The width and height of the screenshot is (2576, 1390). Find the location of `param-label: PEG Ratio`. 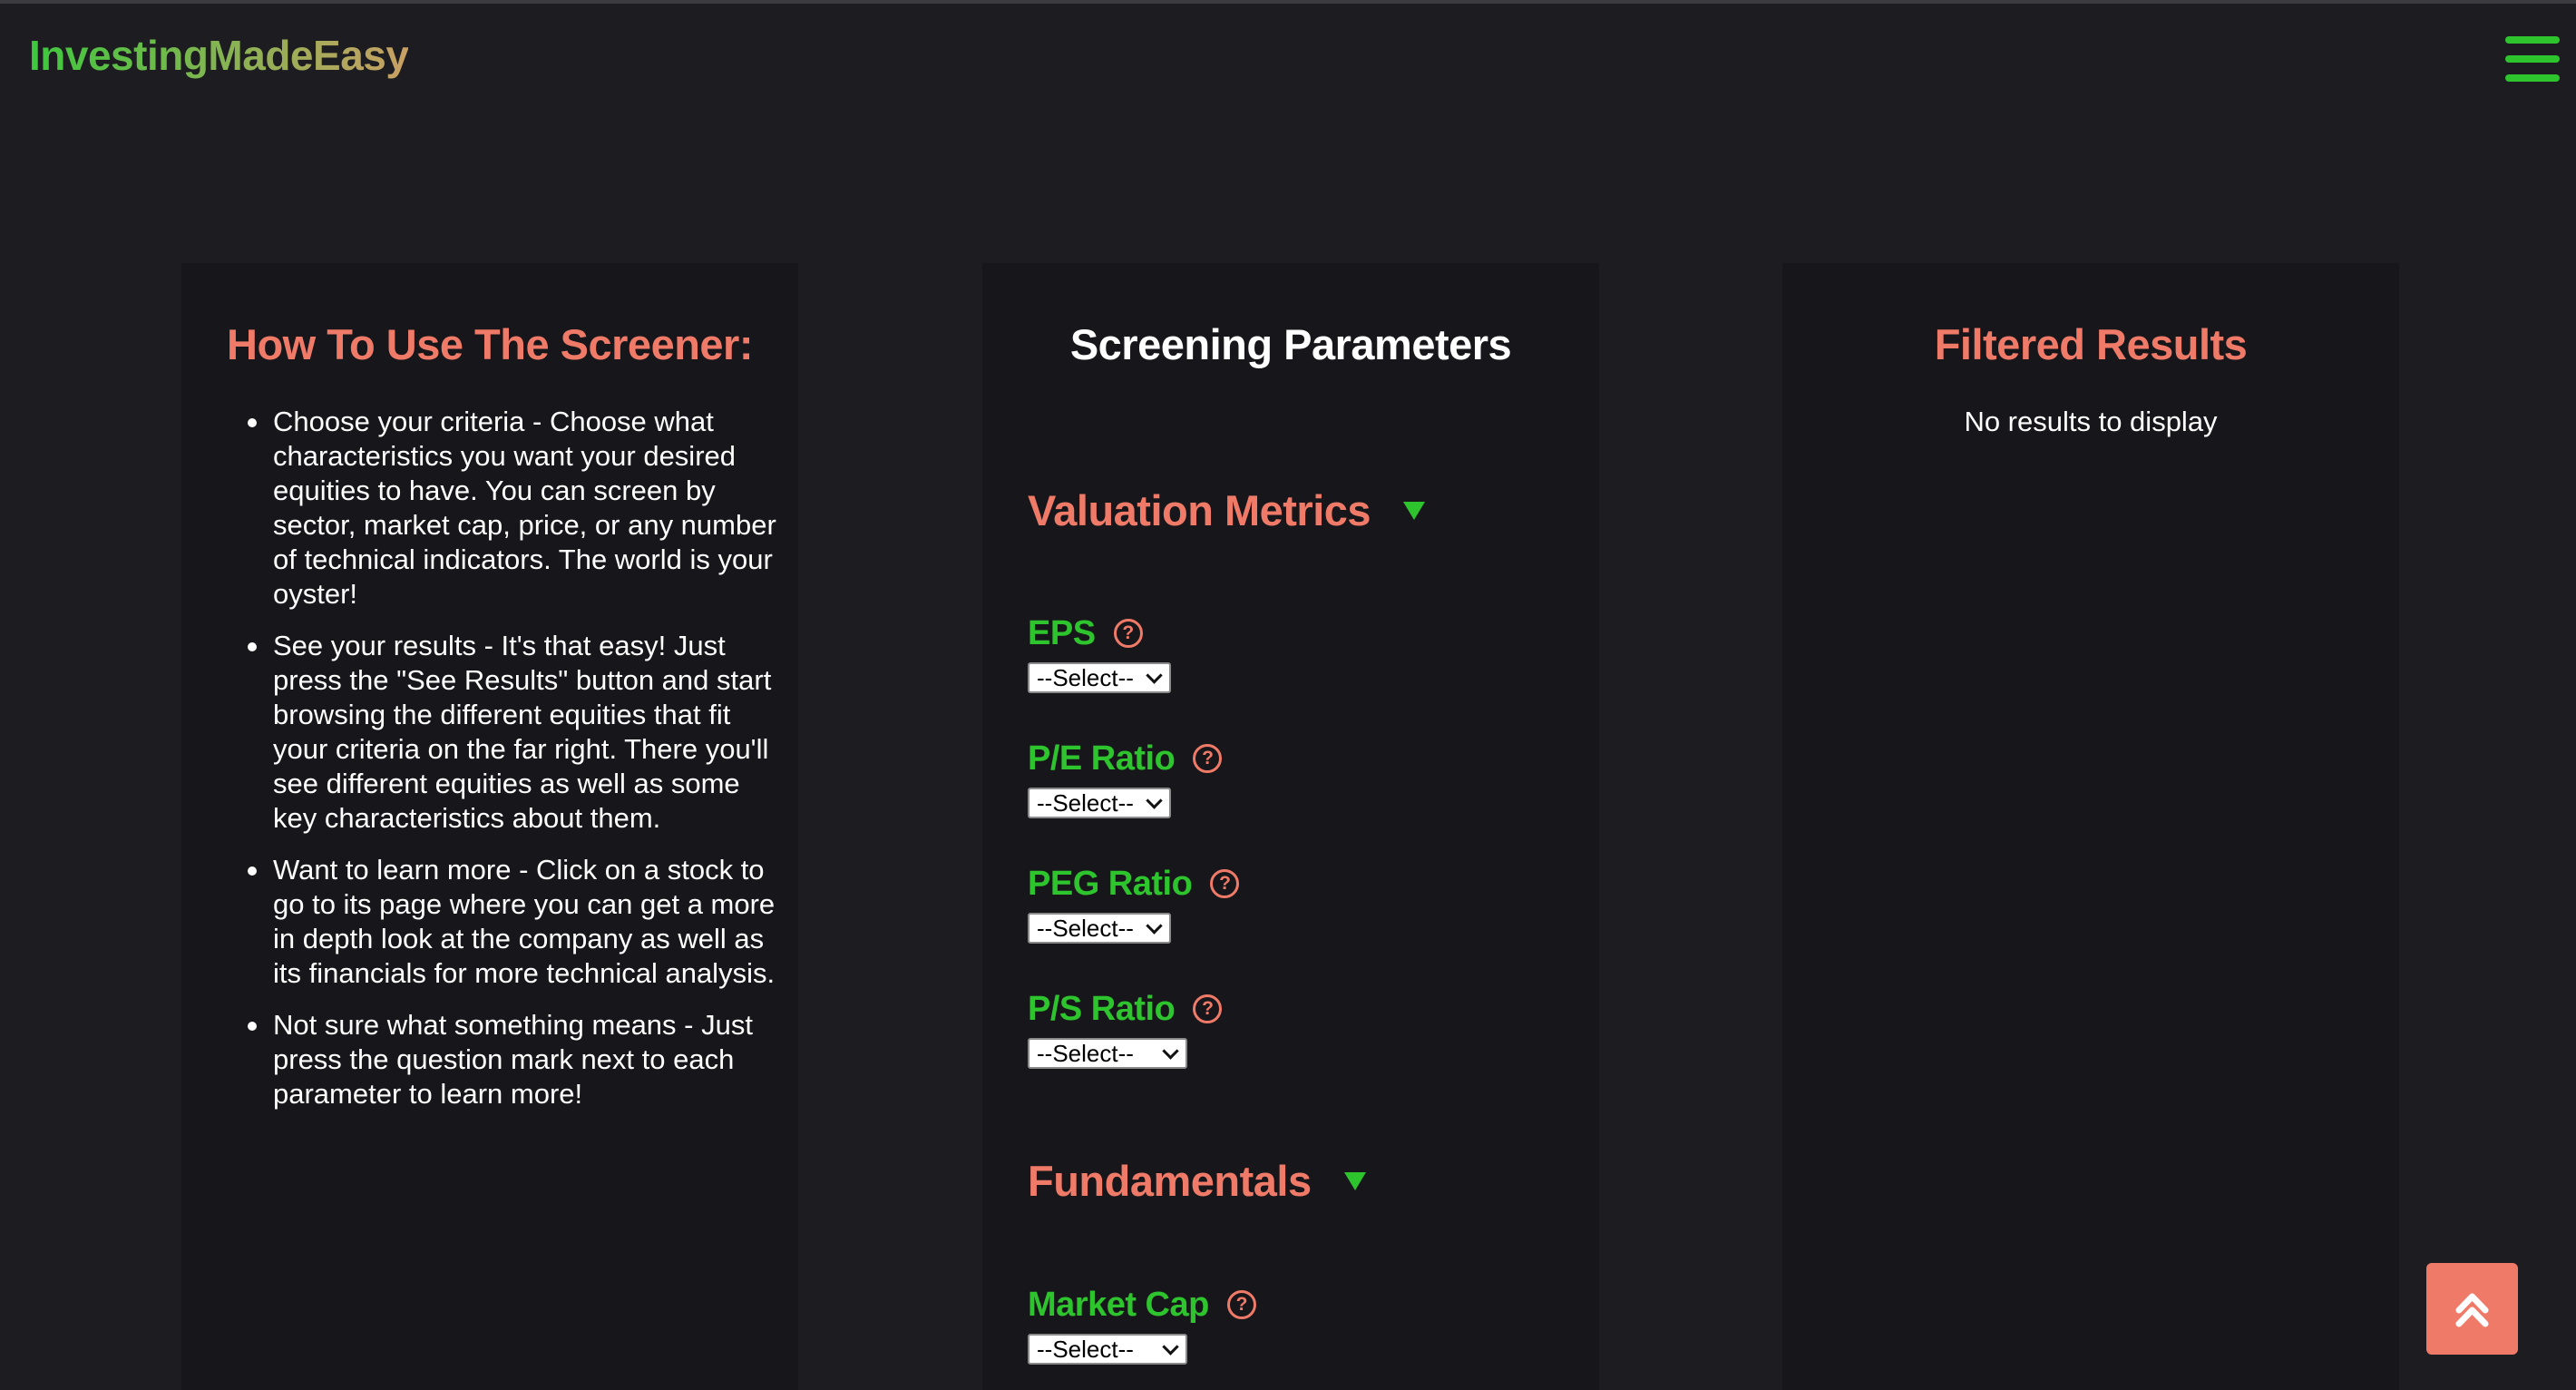

param-label: PEG Ratio is located at coordinates (1110, 883).